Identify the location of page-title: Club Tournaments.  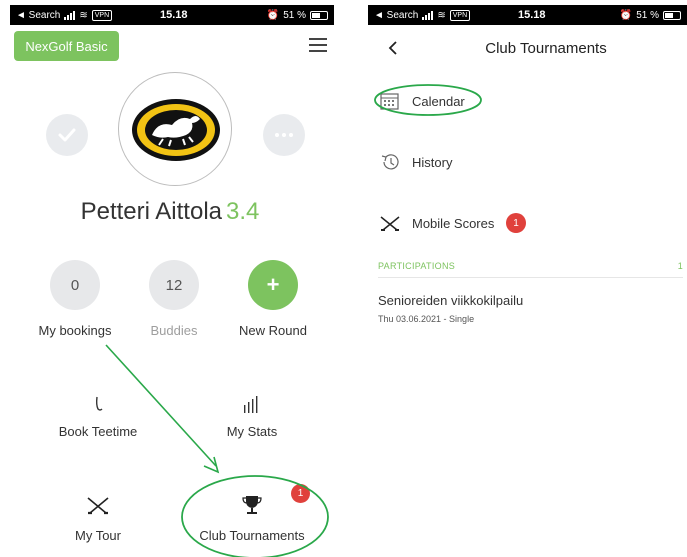
(546, 48).